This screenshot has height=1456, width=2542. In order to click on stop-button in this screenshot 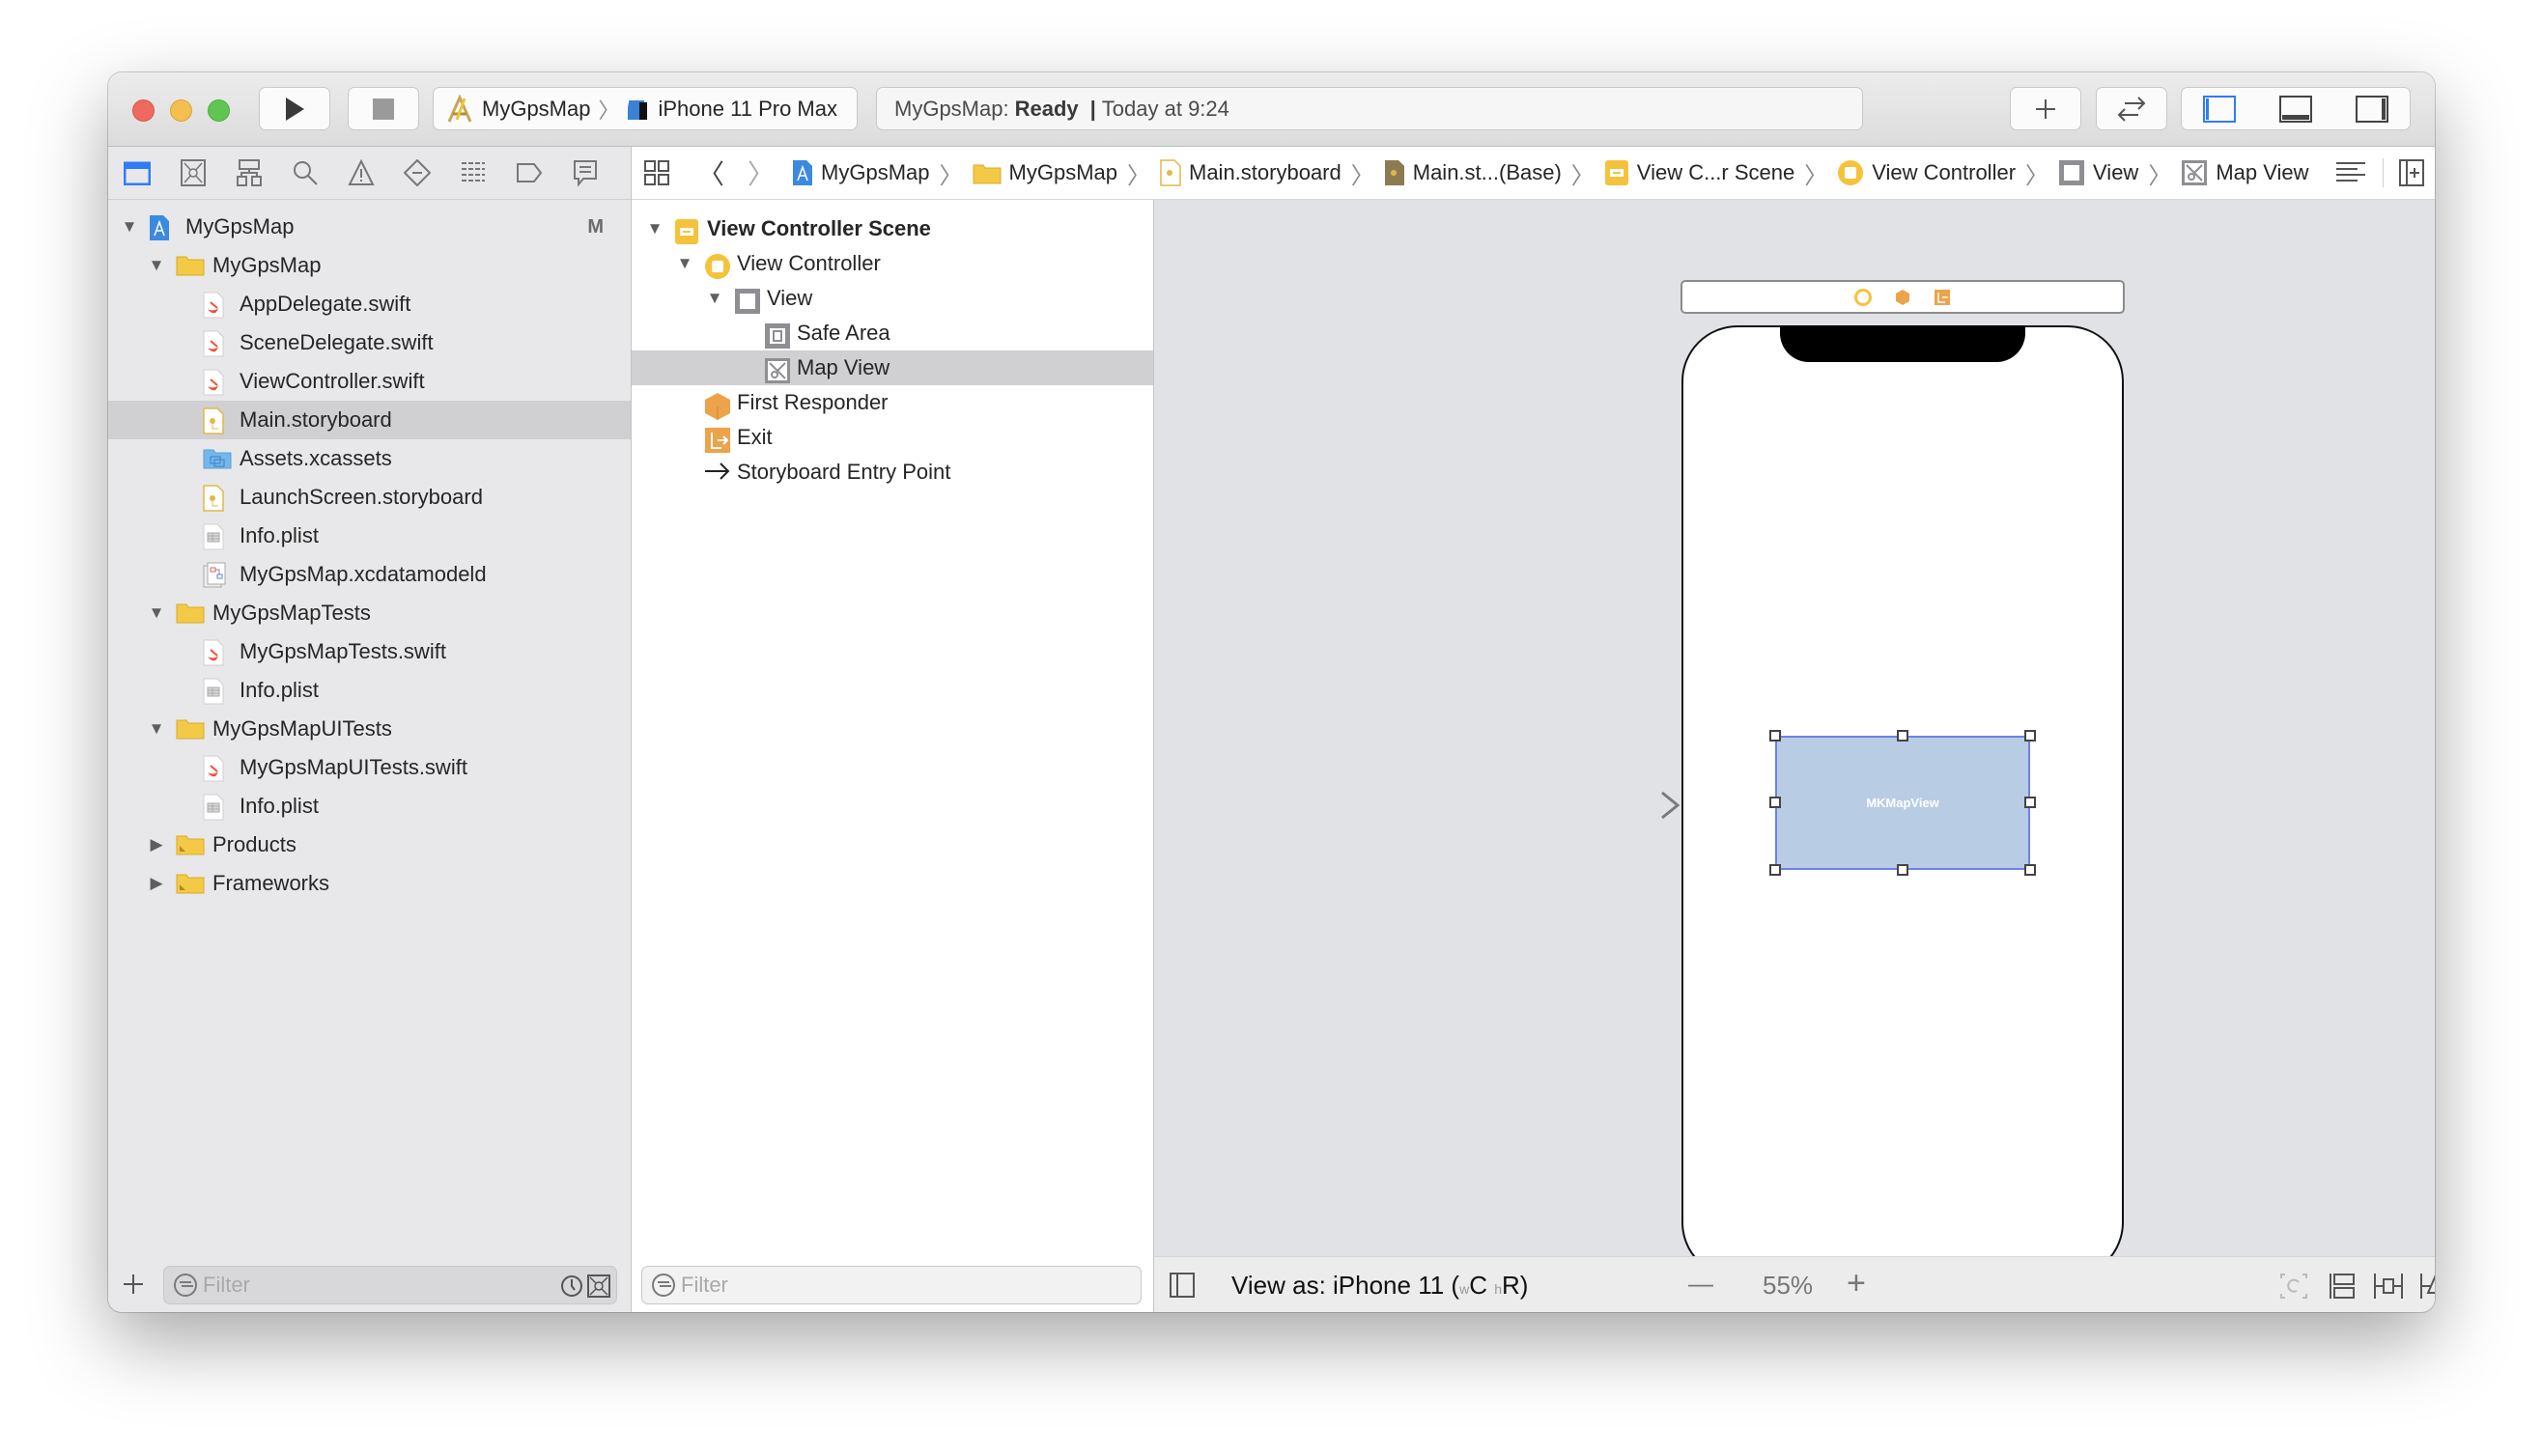, I will do `click(383, 109)`.